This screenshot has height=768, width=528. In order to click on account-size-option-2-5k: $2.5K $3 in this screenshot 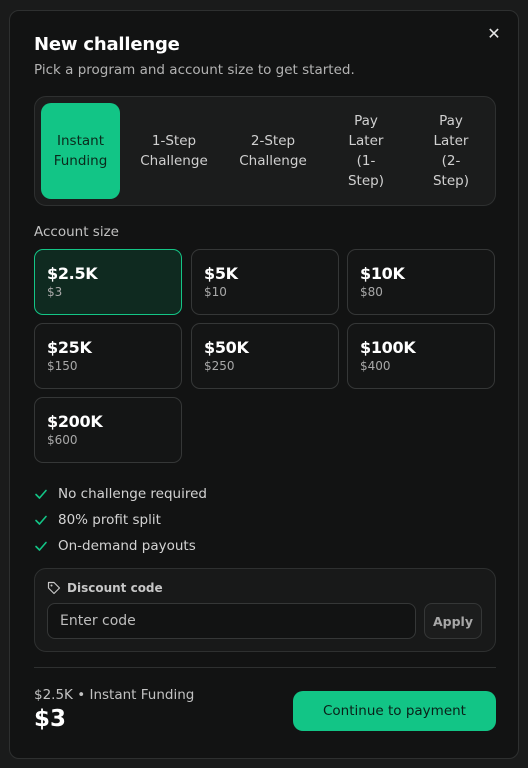, I will do `click(108, 282)`.